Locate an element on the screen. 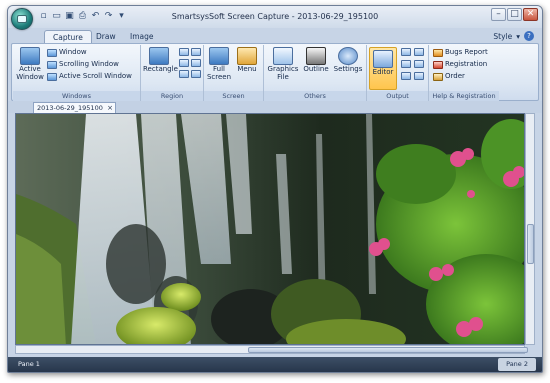 This screenshot has height=383, width=550. graphics-file-icon is located at coordinates (283, 56).